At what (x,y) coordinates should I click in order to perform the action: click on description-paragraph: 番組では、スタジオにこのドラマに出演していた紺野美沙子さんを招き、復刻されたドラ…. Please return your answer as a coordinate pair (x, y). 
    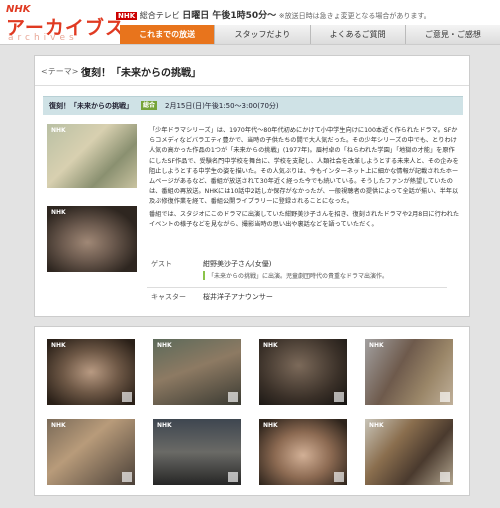
    Looking at the image, I should click on (304, 219).